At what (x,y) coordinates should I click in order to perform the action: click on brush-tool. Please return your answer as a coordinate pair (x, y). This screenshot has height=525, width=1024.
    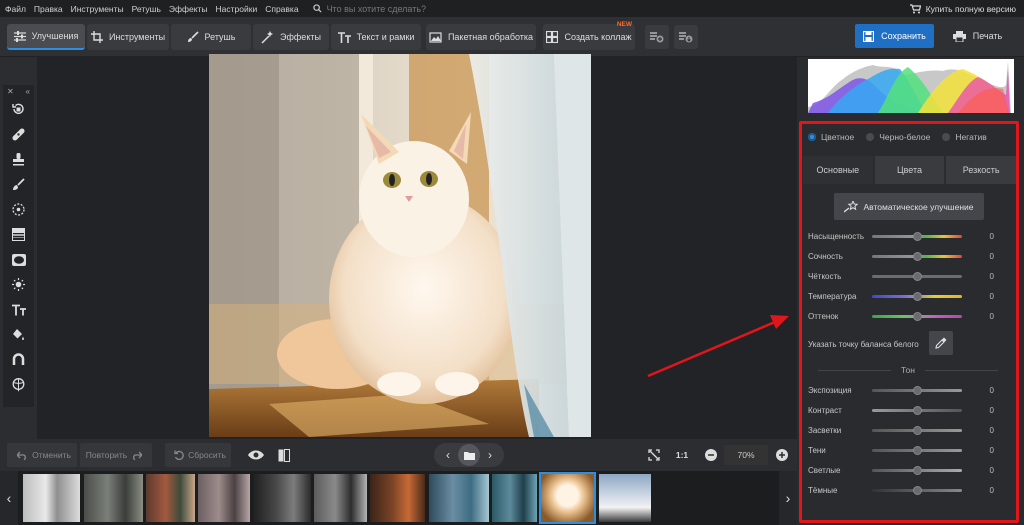
    Looking at the image, I should click on (18, 184).